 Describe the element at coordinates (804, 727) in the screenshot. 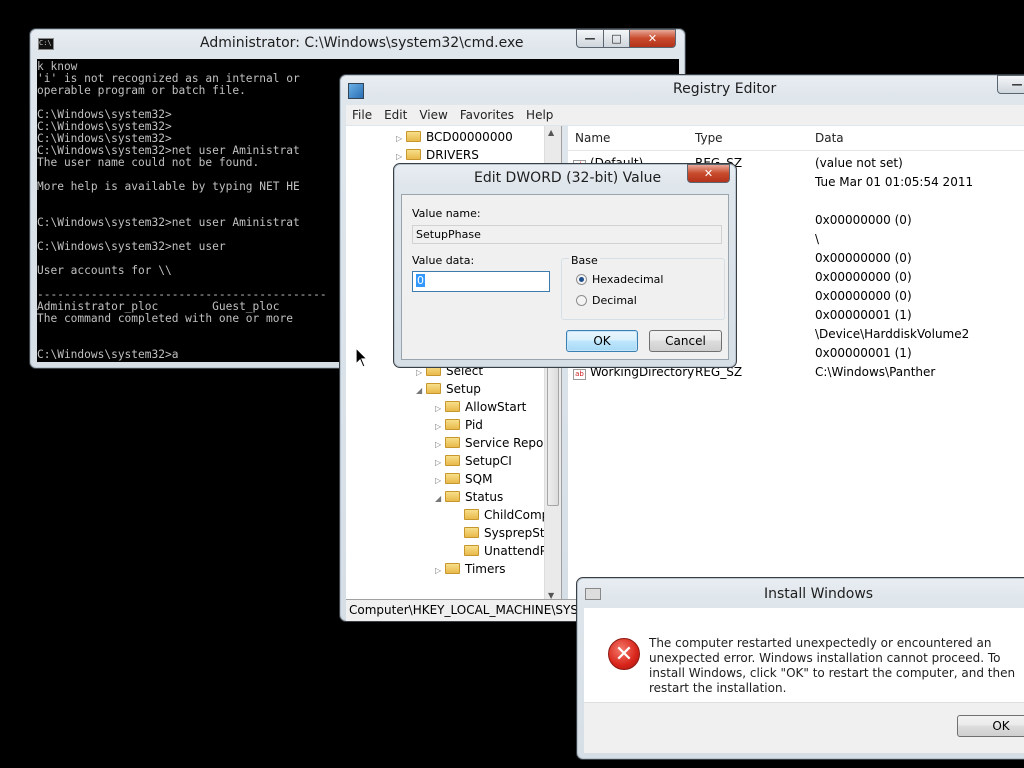

I see `install-footer: OK` at that location.